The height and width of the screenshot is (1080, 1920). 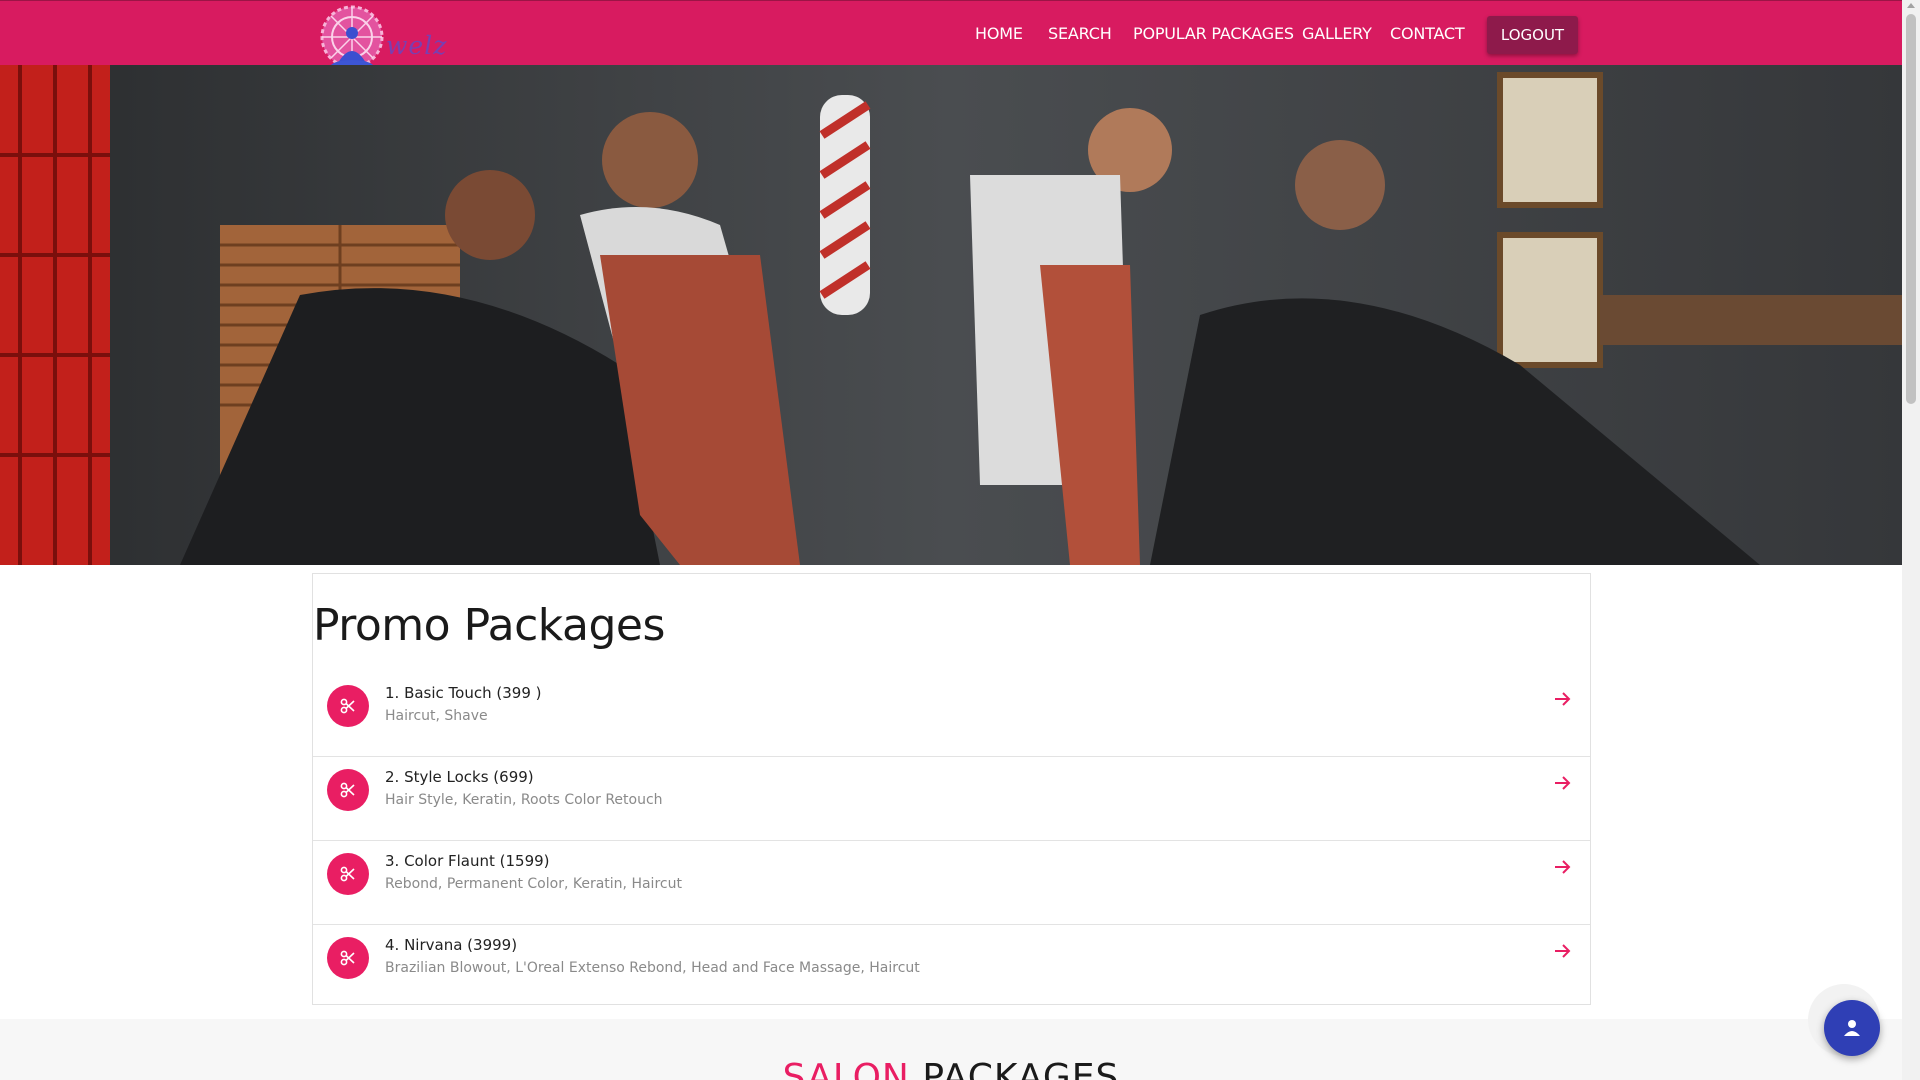 I want to click on floating-profile-button, so click(x=1844, y=1020).